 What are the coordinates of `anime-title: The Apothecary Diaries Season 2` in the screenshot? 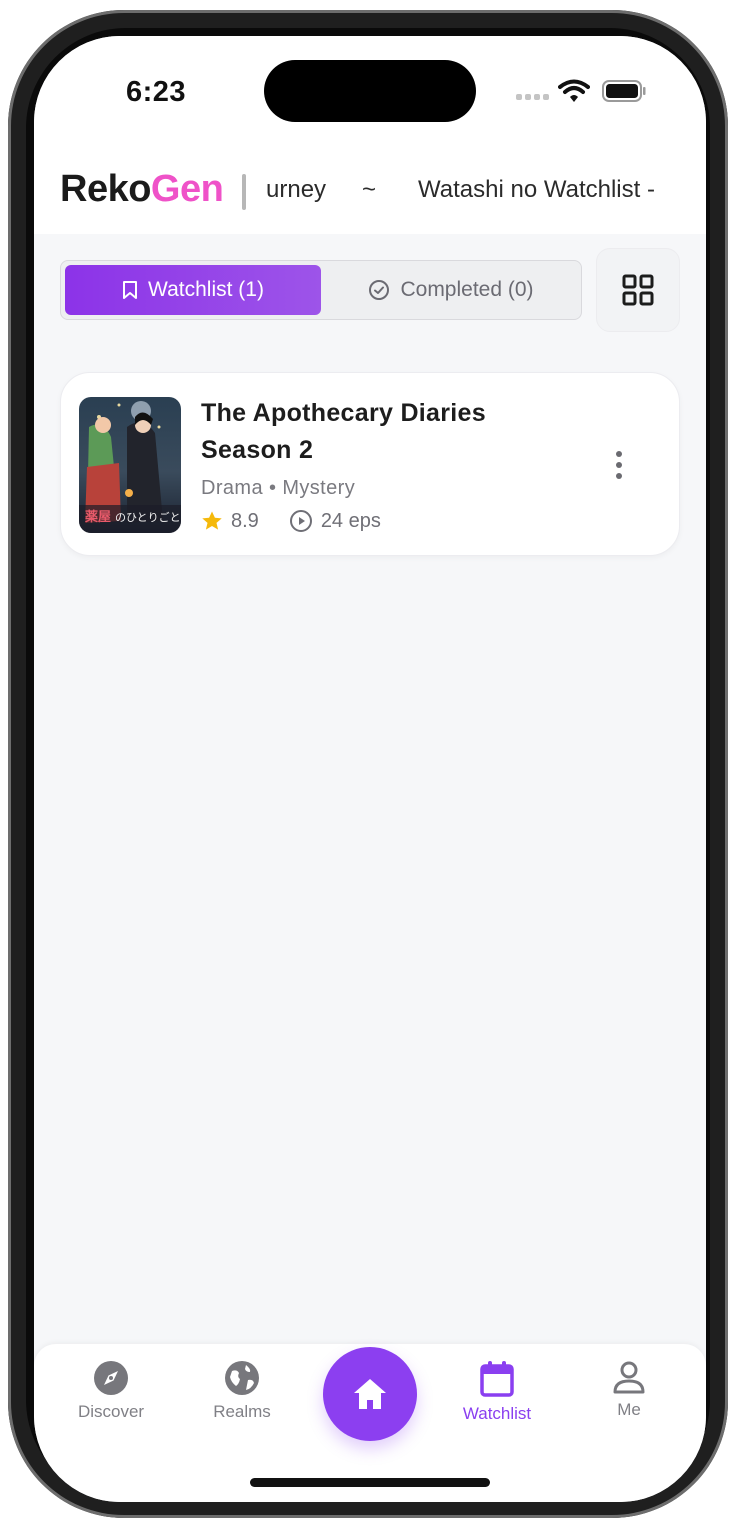 It's located at (381, 432).